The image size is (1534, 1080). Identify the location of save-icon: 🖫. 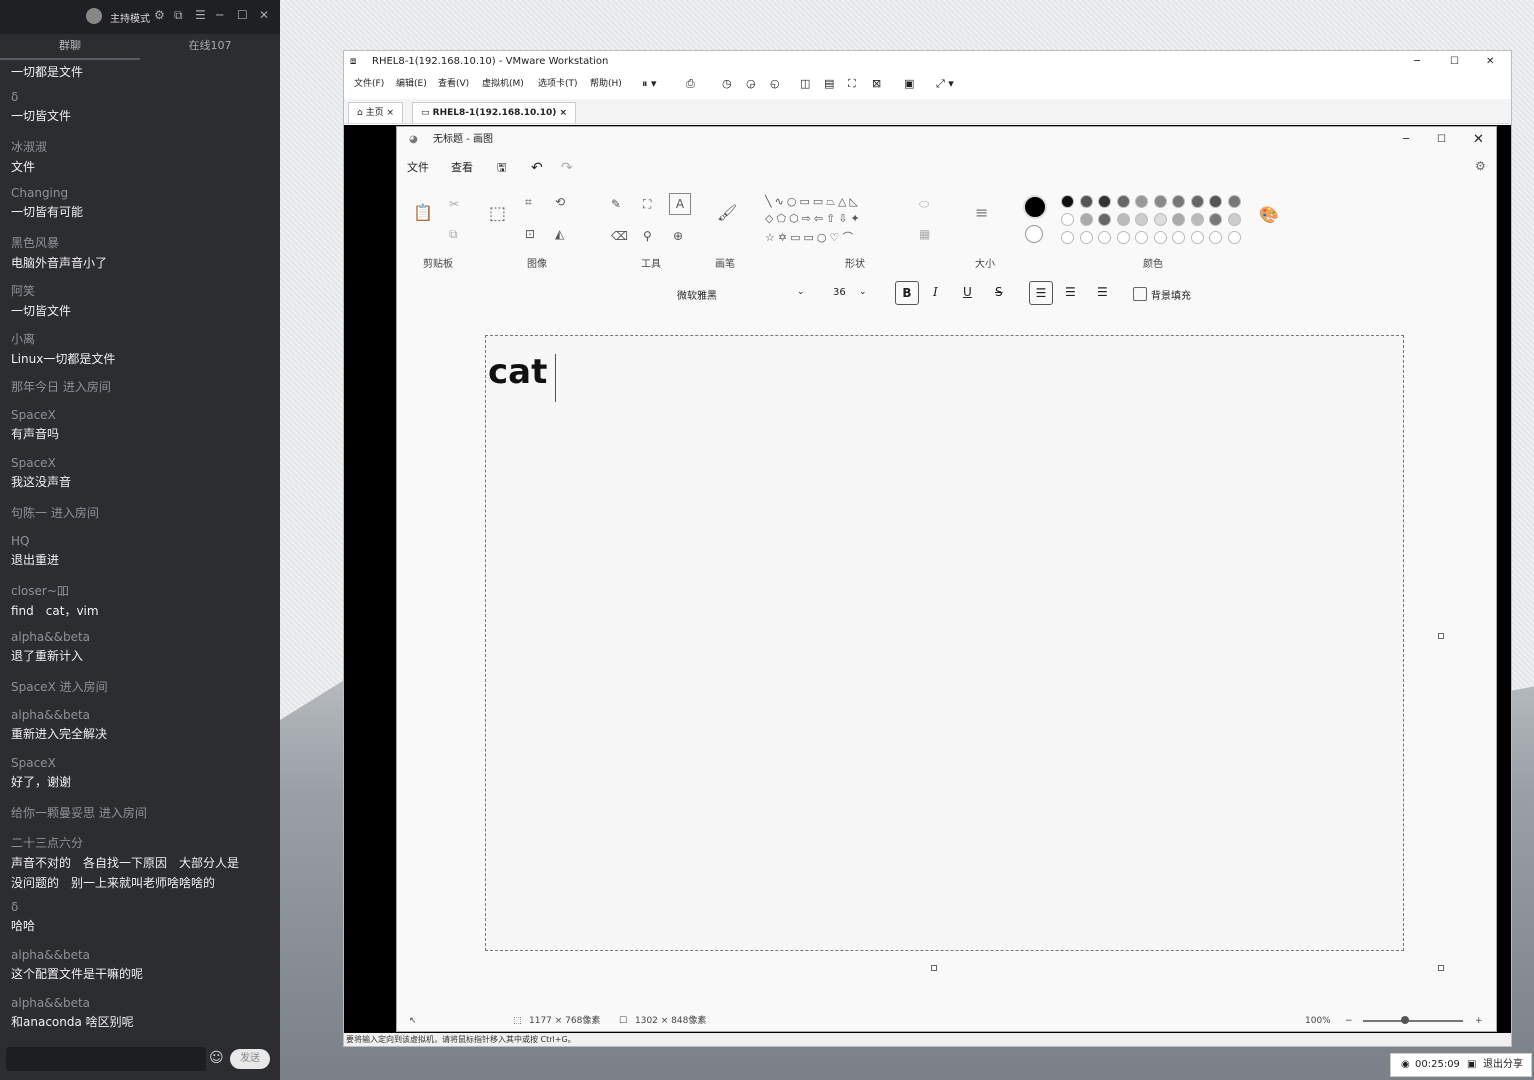
(501, 168).